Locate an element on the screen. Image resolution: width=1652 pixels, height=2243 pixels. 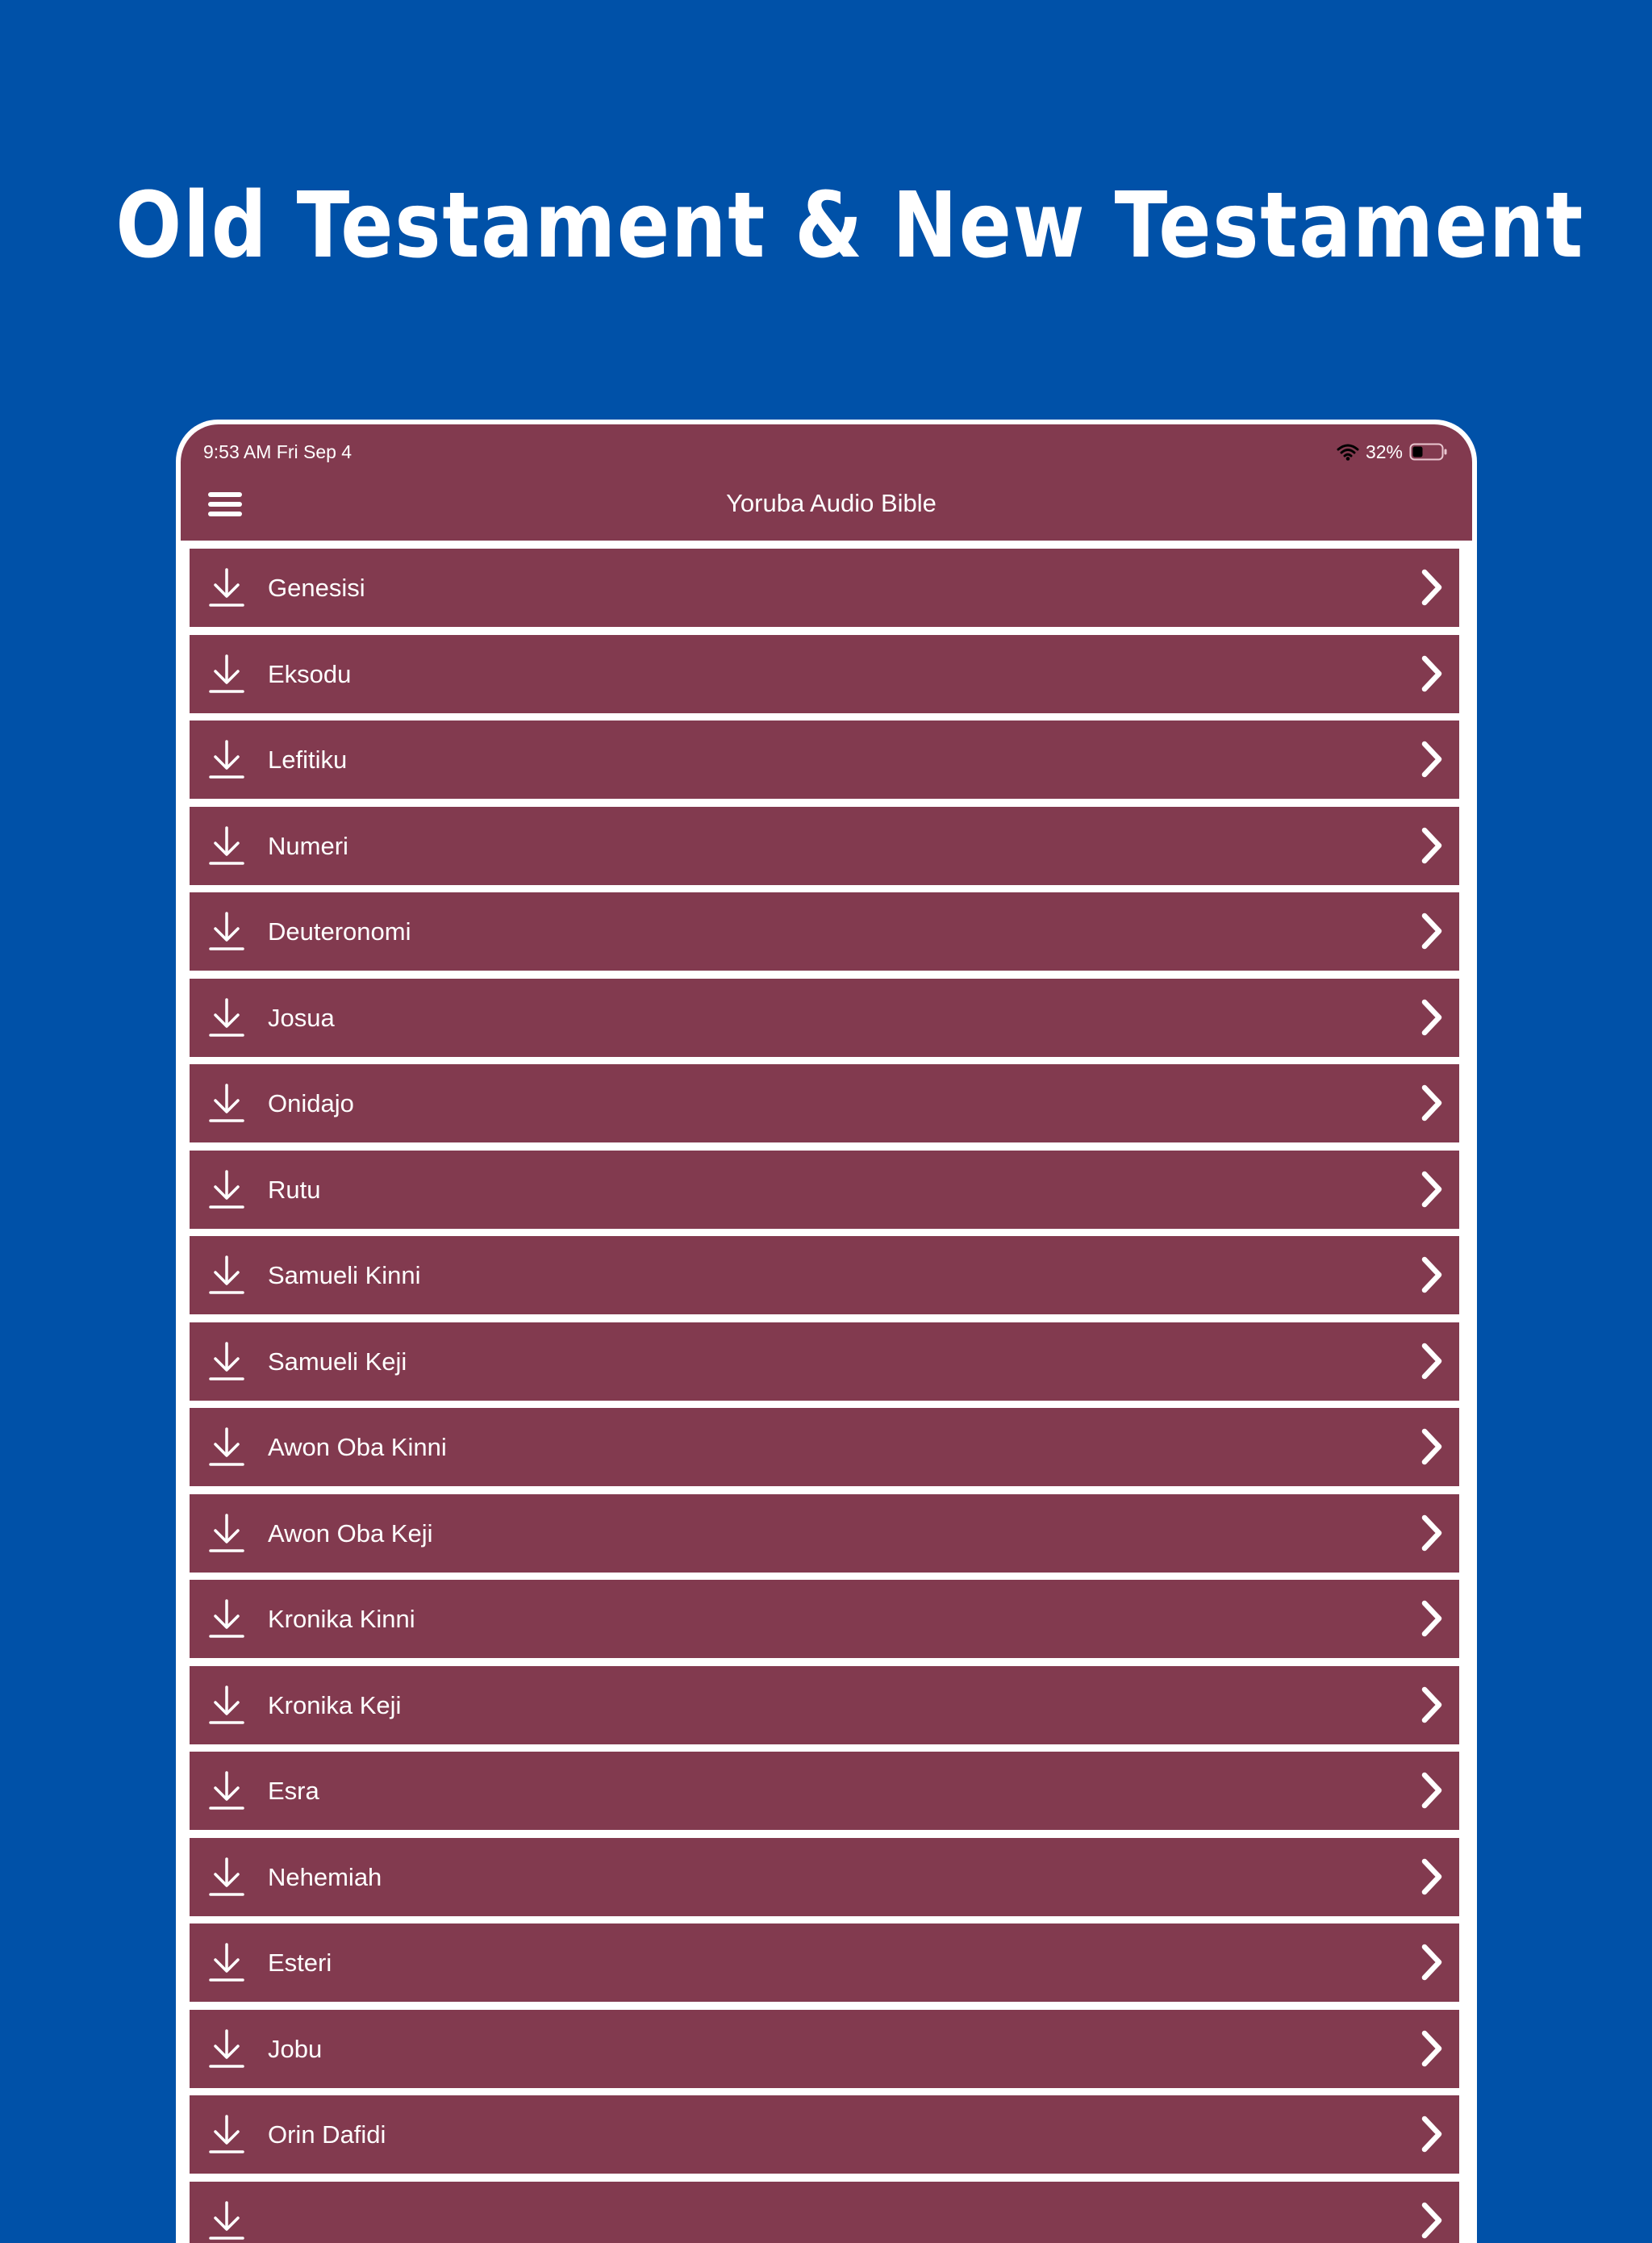
book-row-16: Esteri is located at coordinates (824, 1963).